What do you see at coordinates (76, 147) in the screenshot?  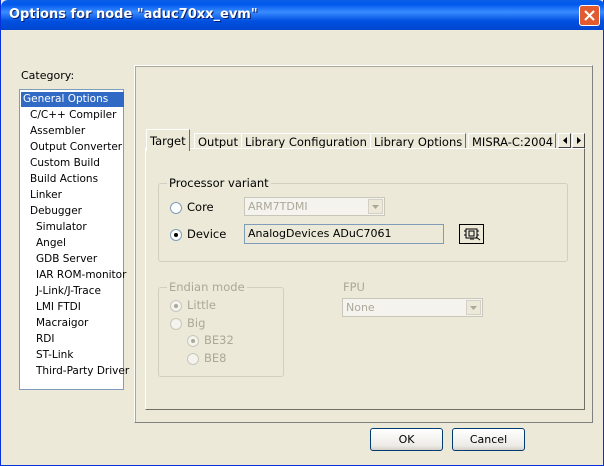 I see `category-item-output-converter: Output Converter` at bounding box center [76, 147].